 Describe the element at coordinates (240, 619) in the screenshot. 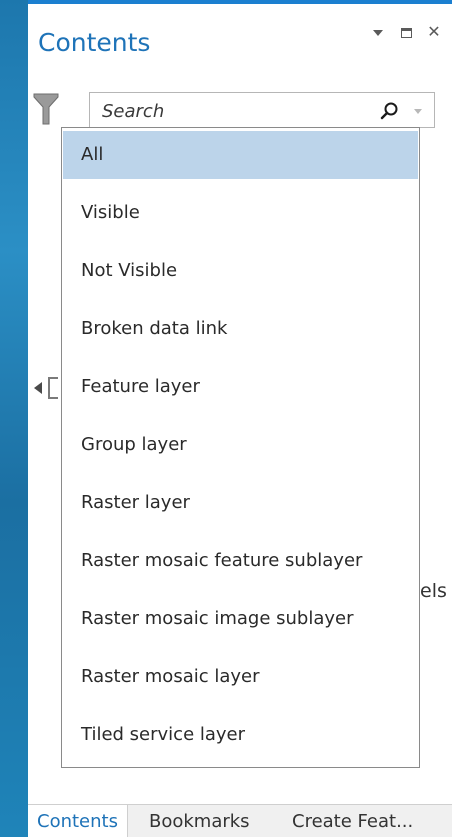

I see `dropdown-option-raster-mosaic-image-sublayer: Raster mosaic image sublayer` at that location.